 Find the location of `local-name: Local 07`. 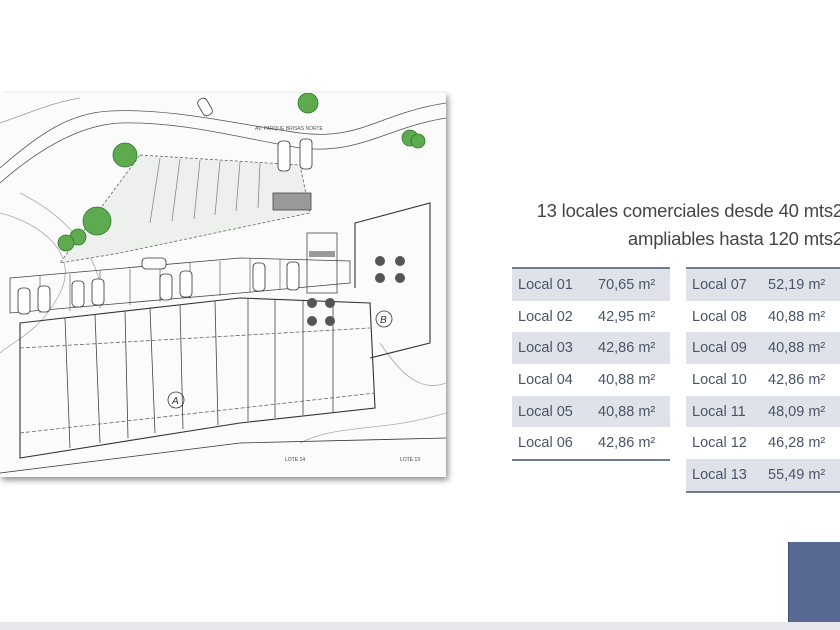

local-name: Local 07 is located at coordinates (719, 284).